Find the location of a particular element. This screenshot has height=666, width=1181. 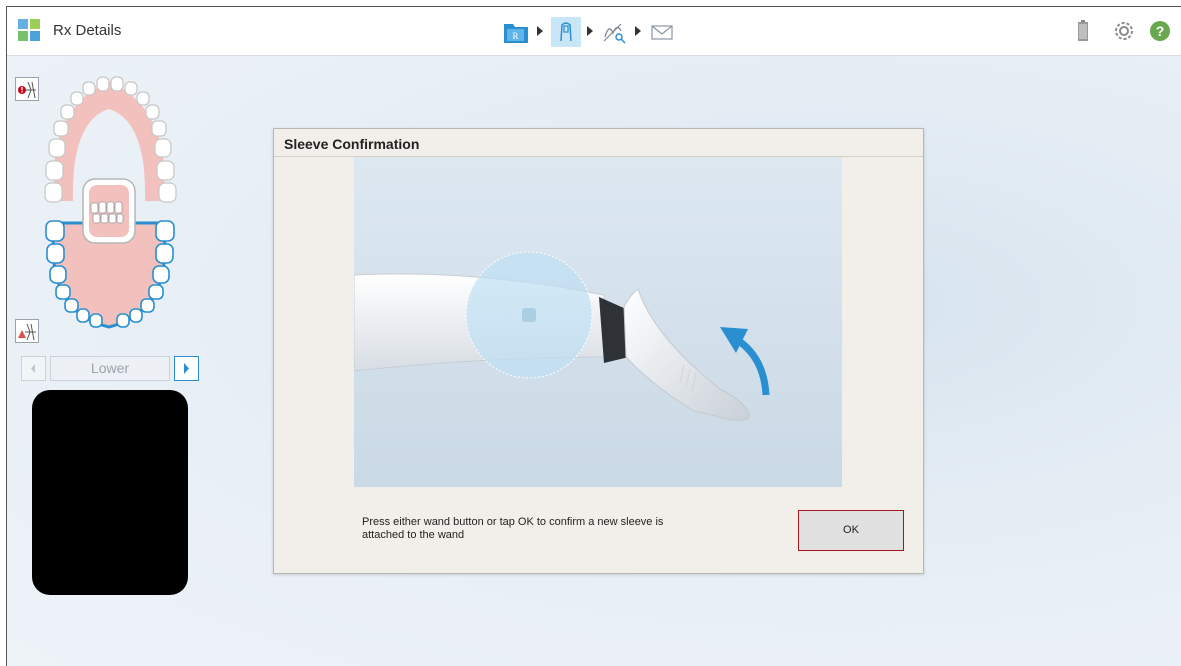

ok-button: OK is located at coordinates (851, 530).